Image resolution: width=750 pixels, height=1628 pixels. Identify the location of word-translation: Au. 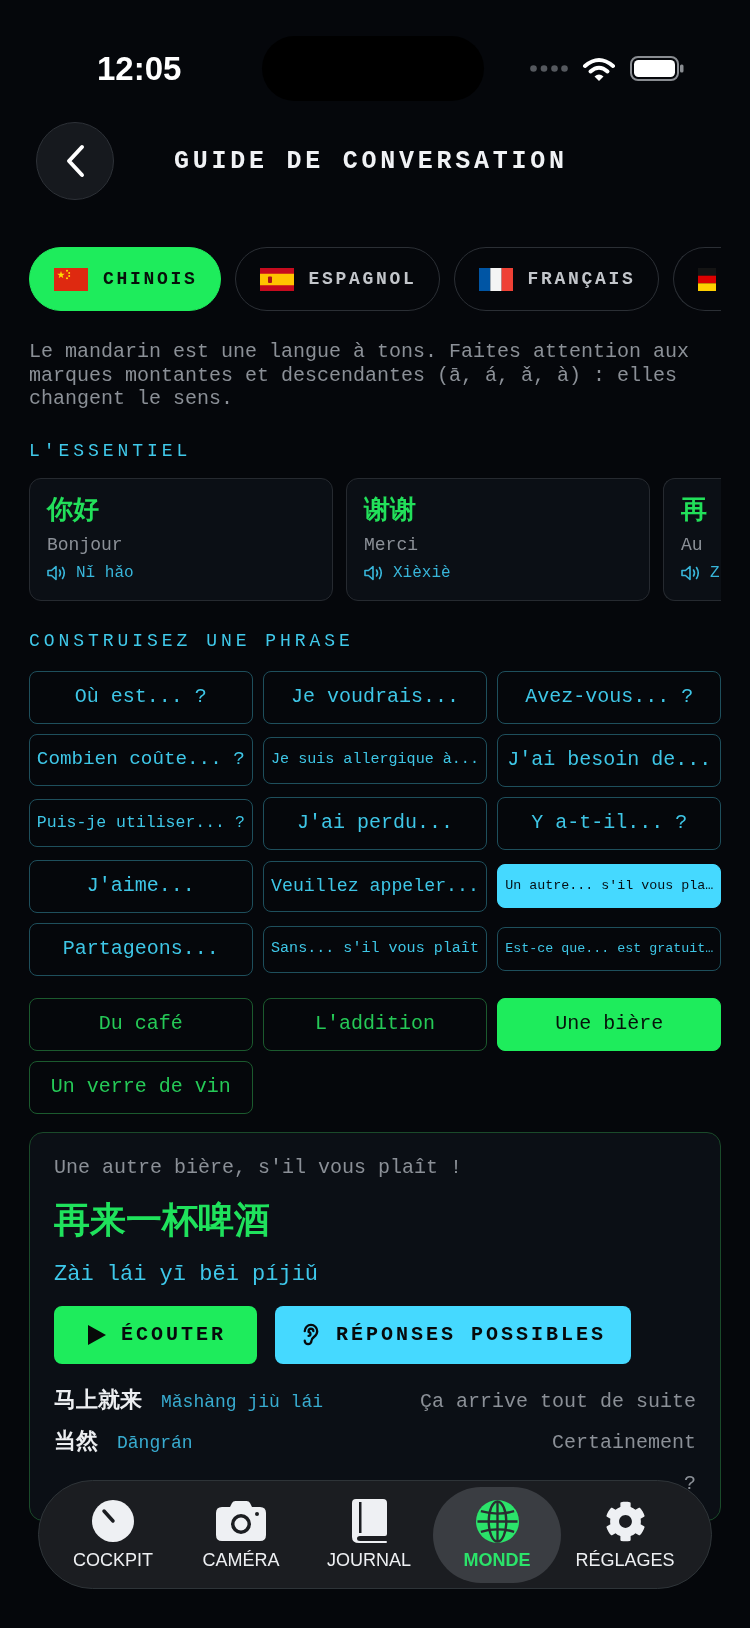
(692, 545).